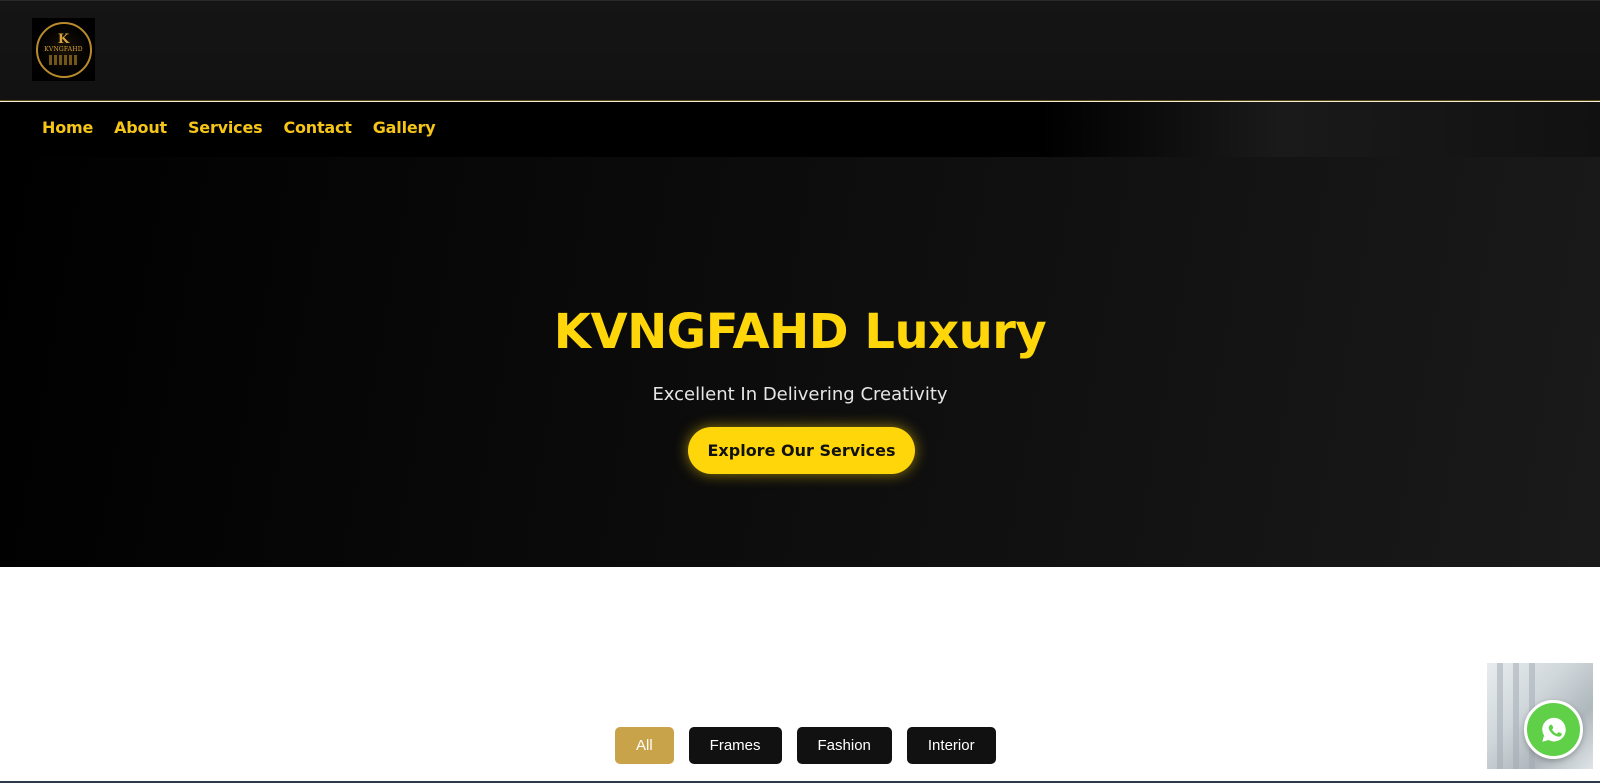 The height and width of the screenshot is (783, 1600). I want to click on logo-ornament, so click(63, 60).